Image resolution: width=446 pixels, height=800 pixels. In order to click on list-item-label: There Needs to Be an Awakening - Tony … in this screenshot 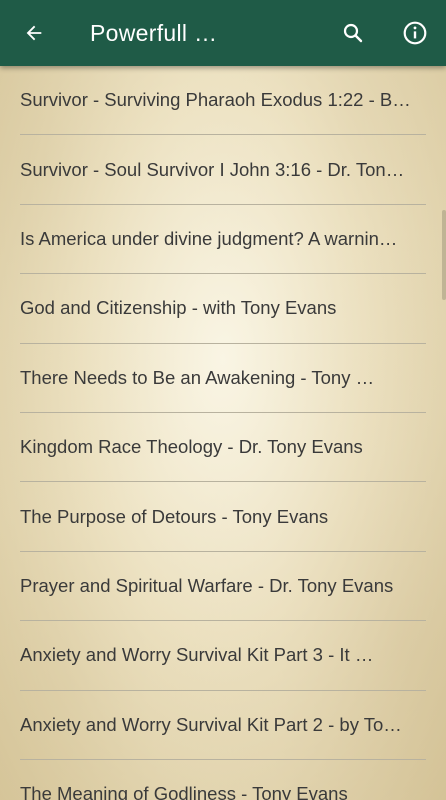, I will do `click(197, 377)`.